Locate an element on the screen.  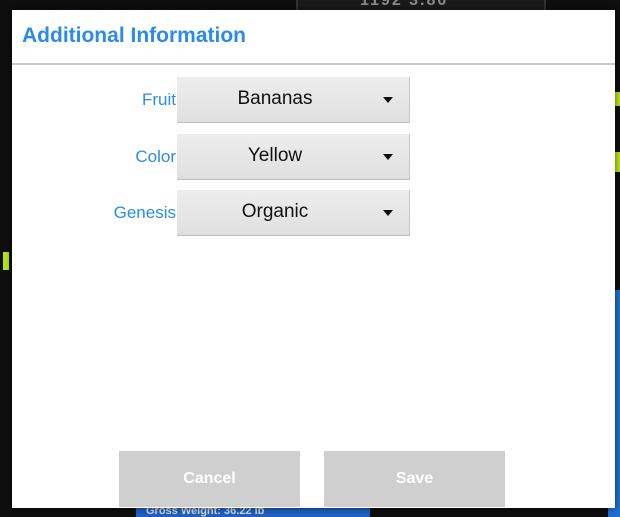
fruit-select: Bananas is located at coordinates (293, 100).